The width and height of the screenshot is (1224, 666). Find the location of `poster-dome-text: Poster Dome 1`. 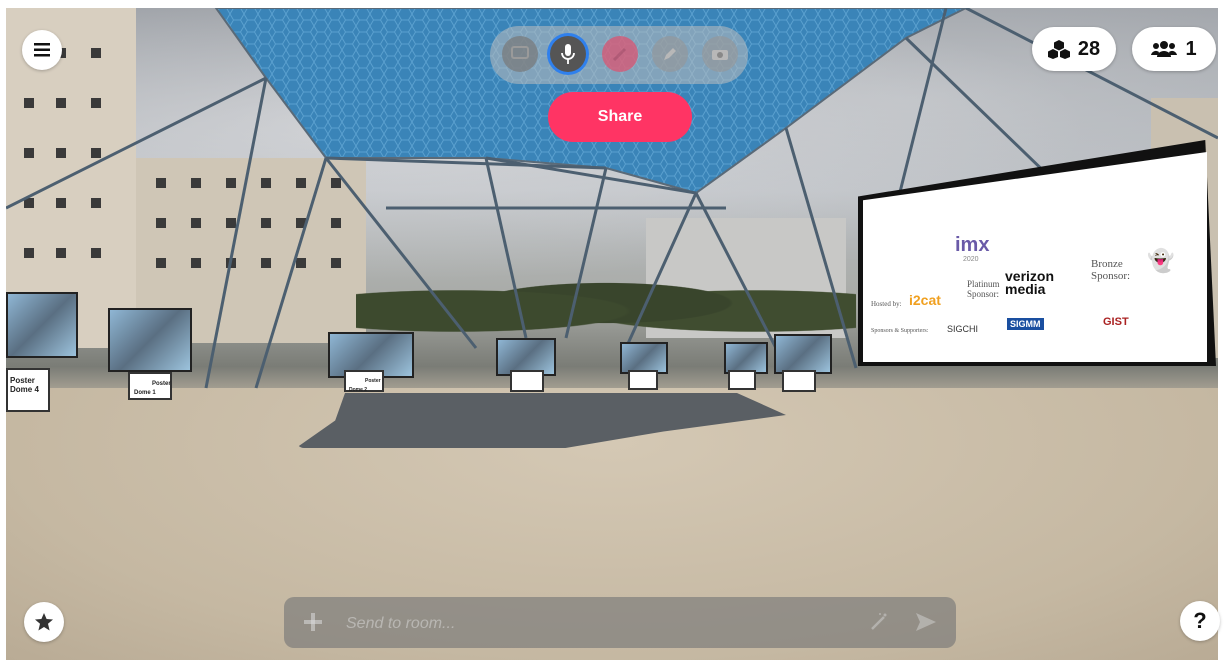

poster-dome-text: Poster Dome 1 is located at coordinates (152, 388).